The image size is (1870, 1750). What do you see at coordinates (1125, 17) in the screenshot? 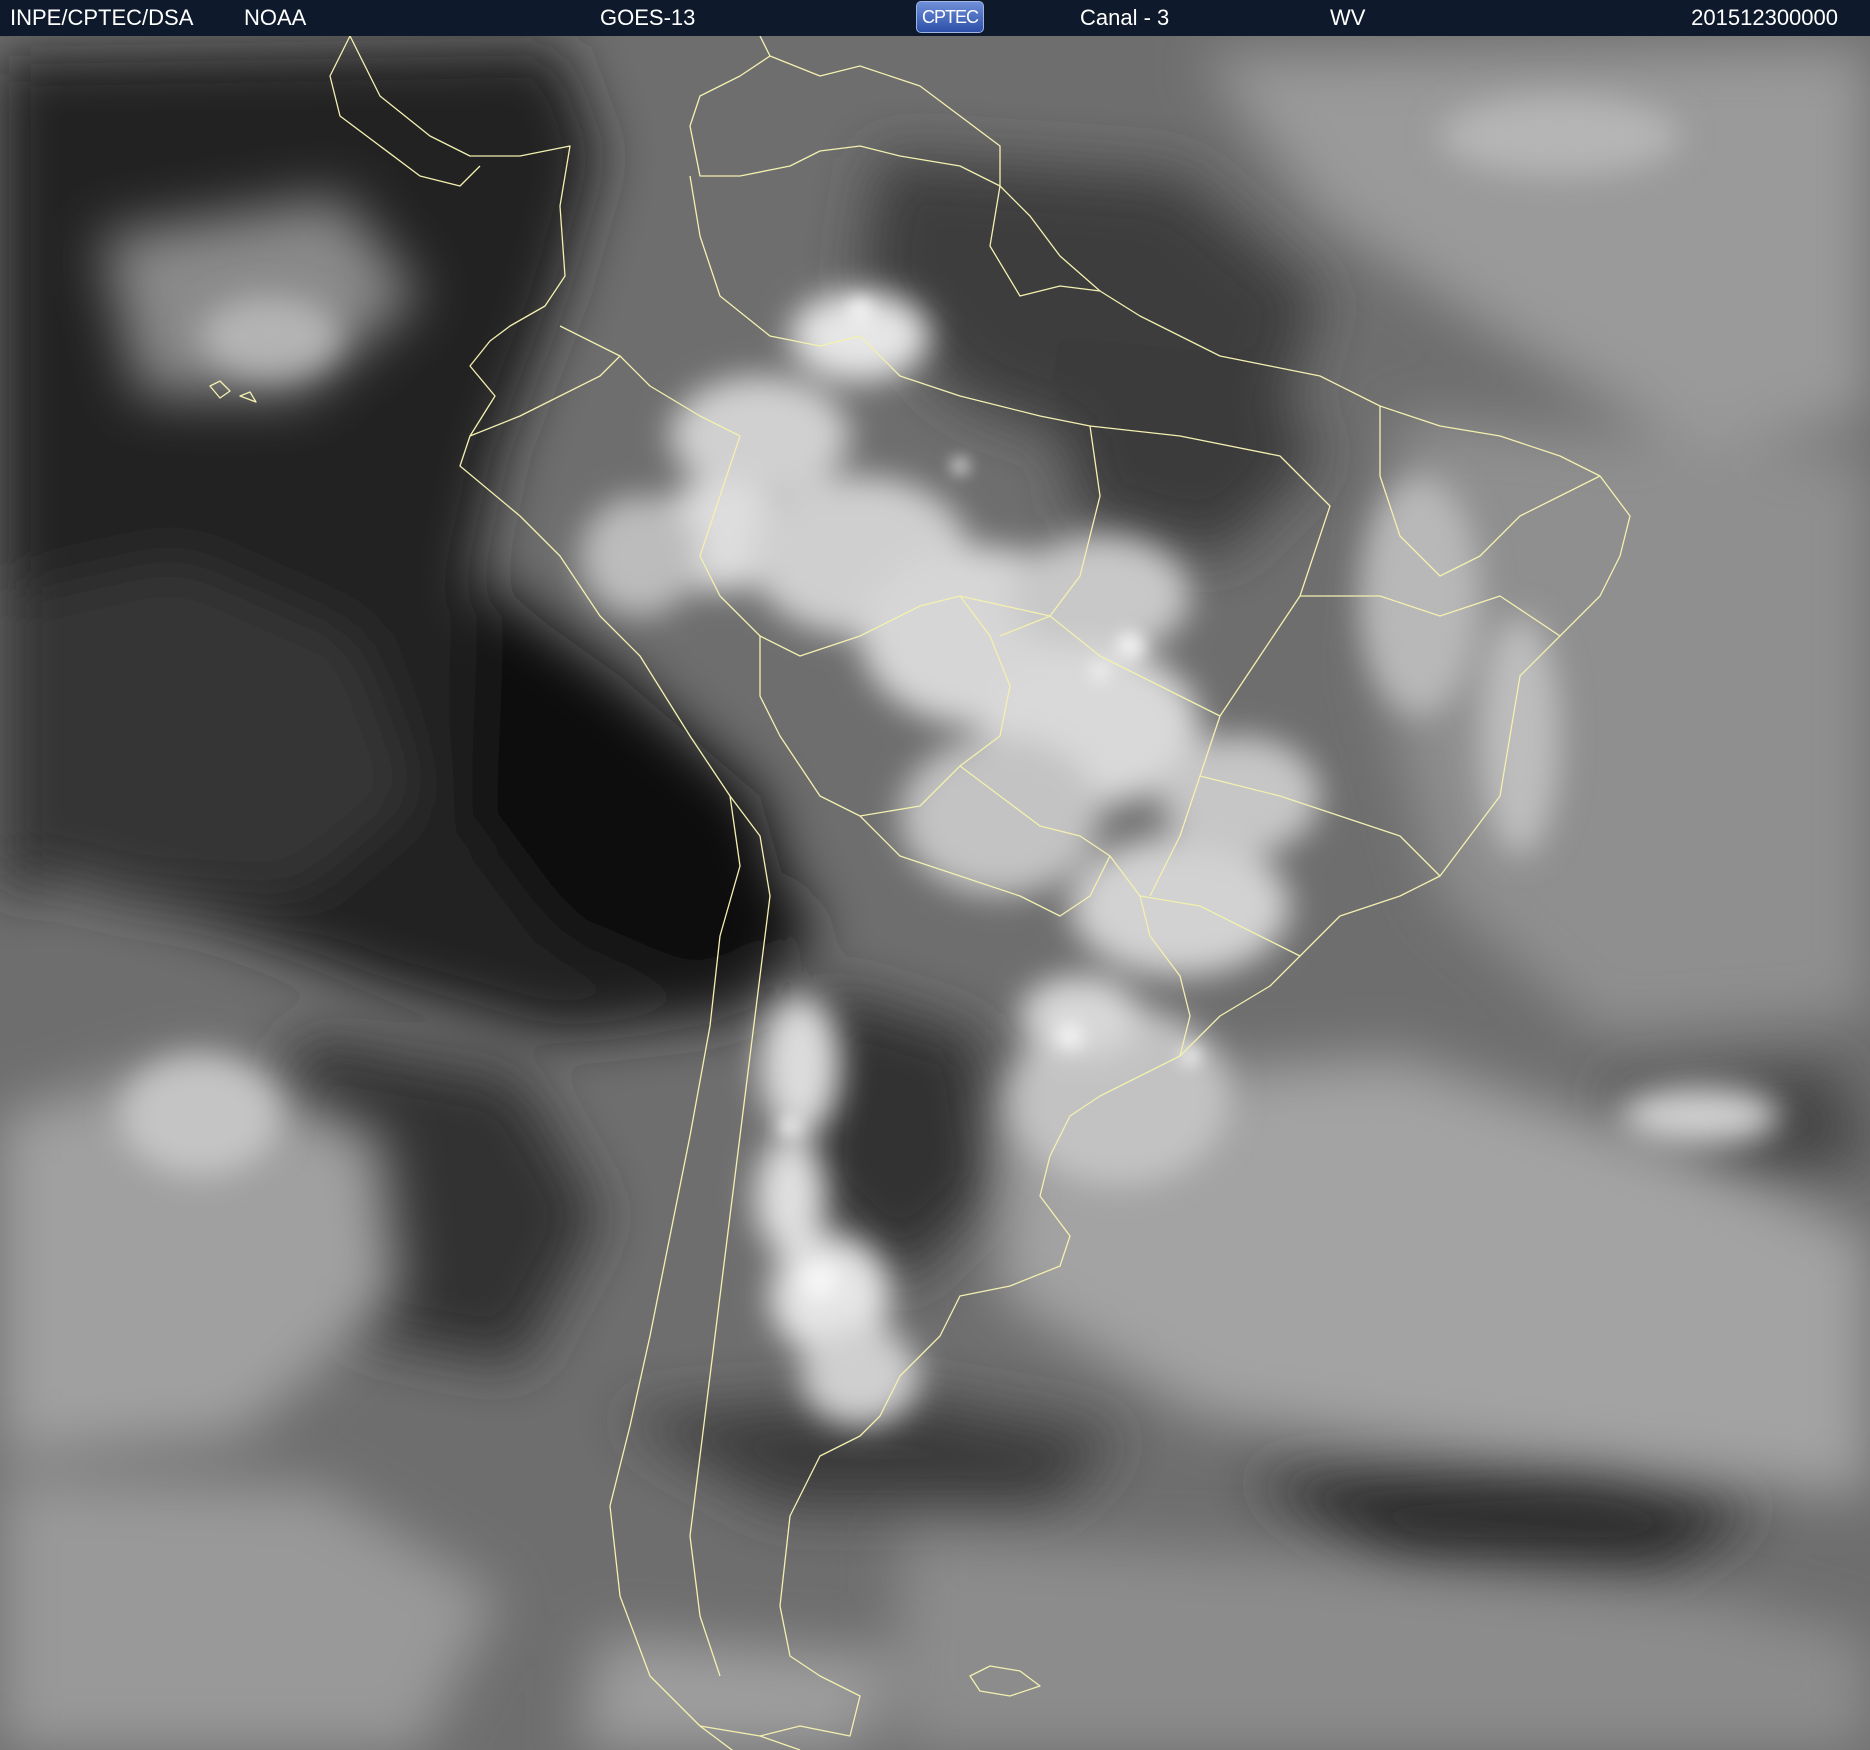
I see `channel-label: Canal - 3` at bounding box center [1125, 17].